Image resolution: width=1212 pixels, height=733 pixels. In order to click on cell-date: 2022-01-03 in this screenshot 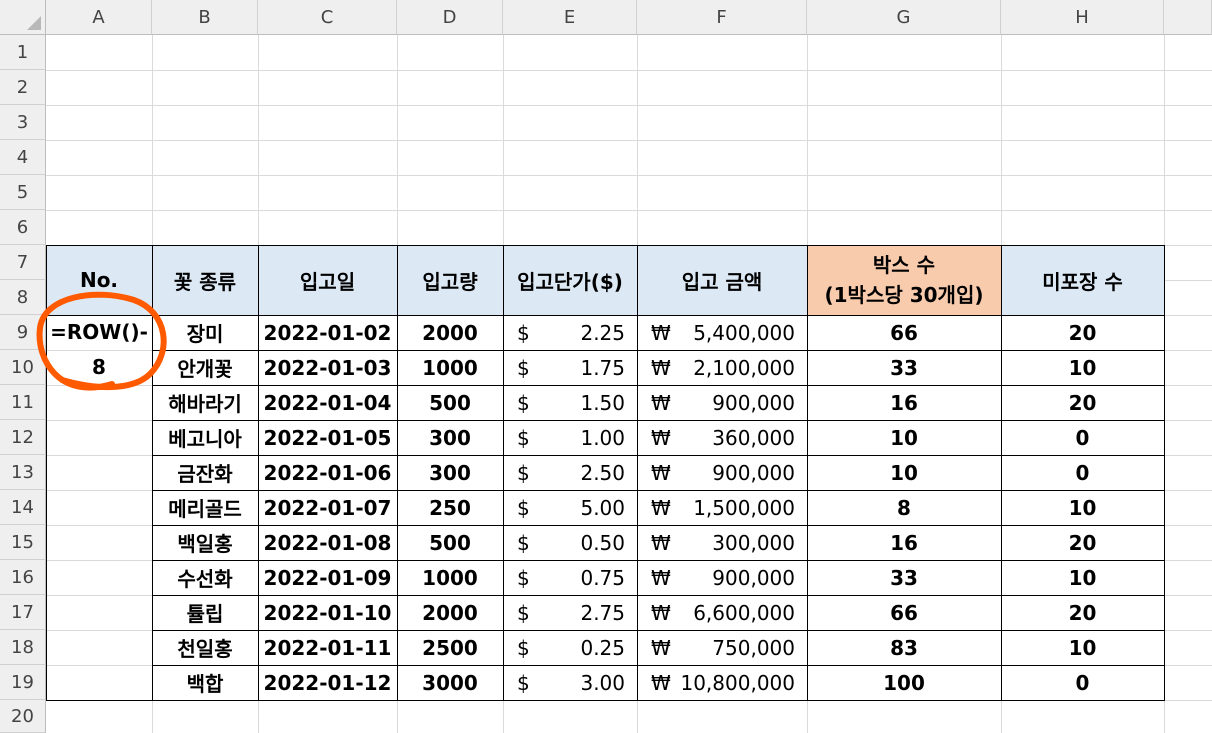, I will do `click(327, 367)`.